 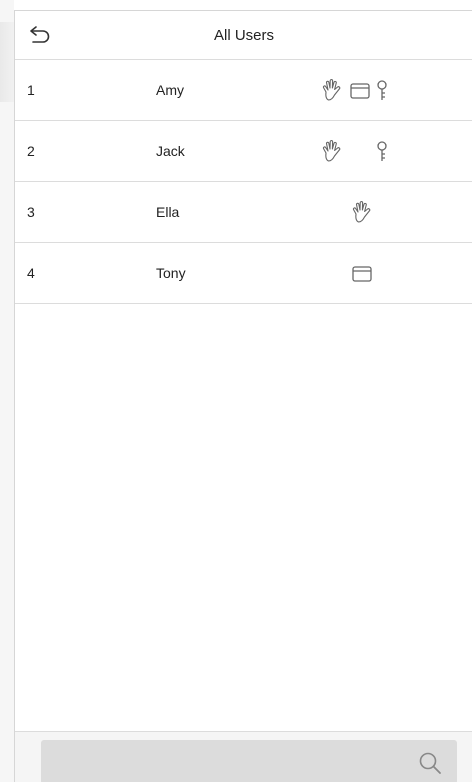 I want to click on user-name: Jack, so click(x=170, y=151).